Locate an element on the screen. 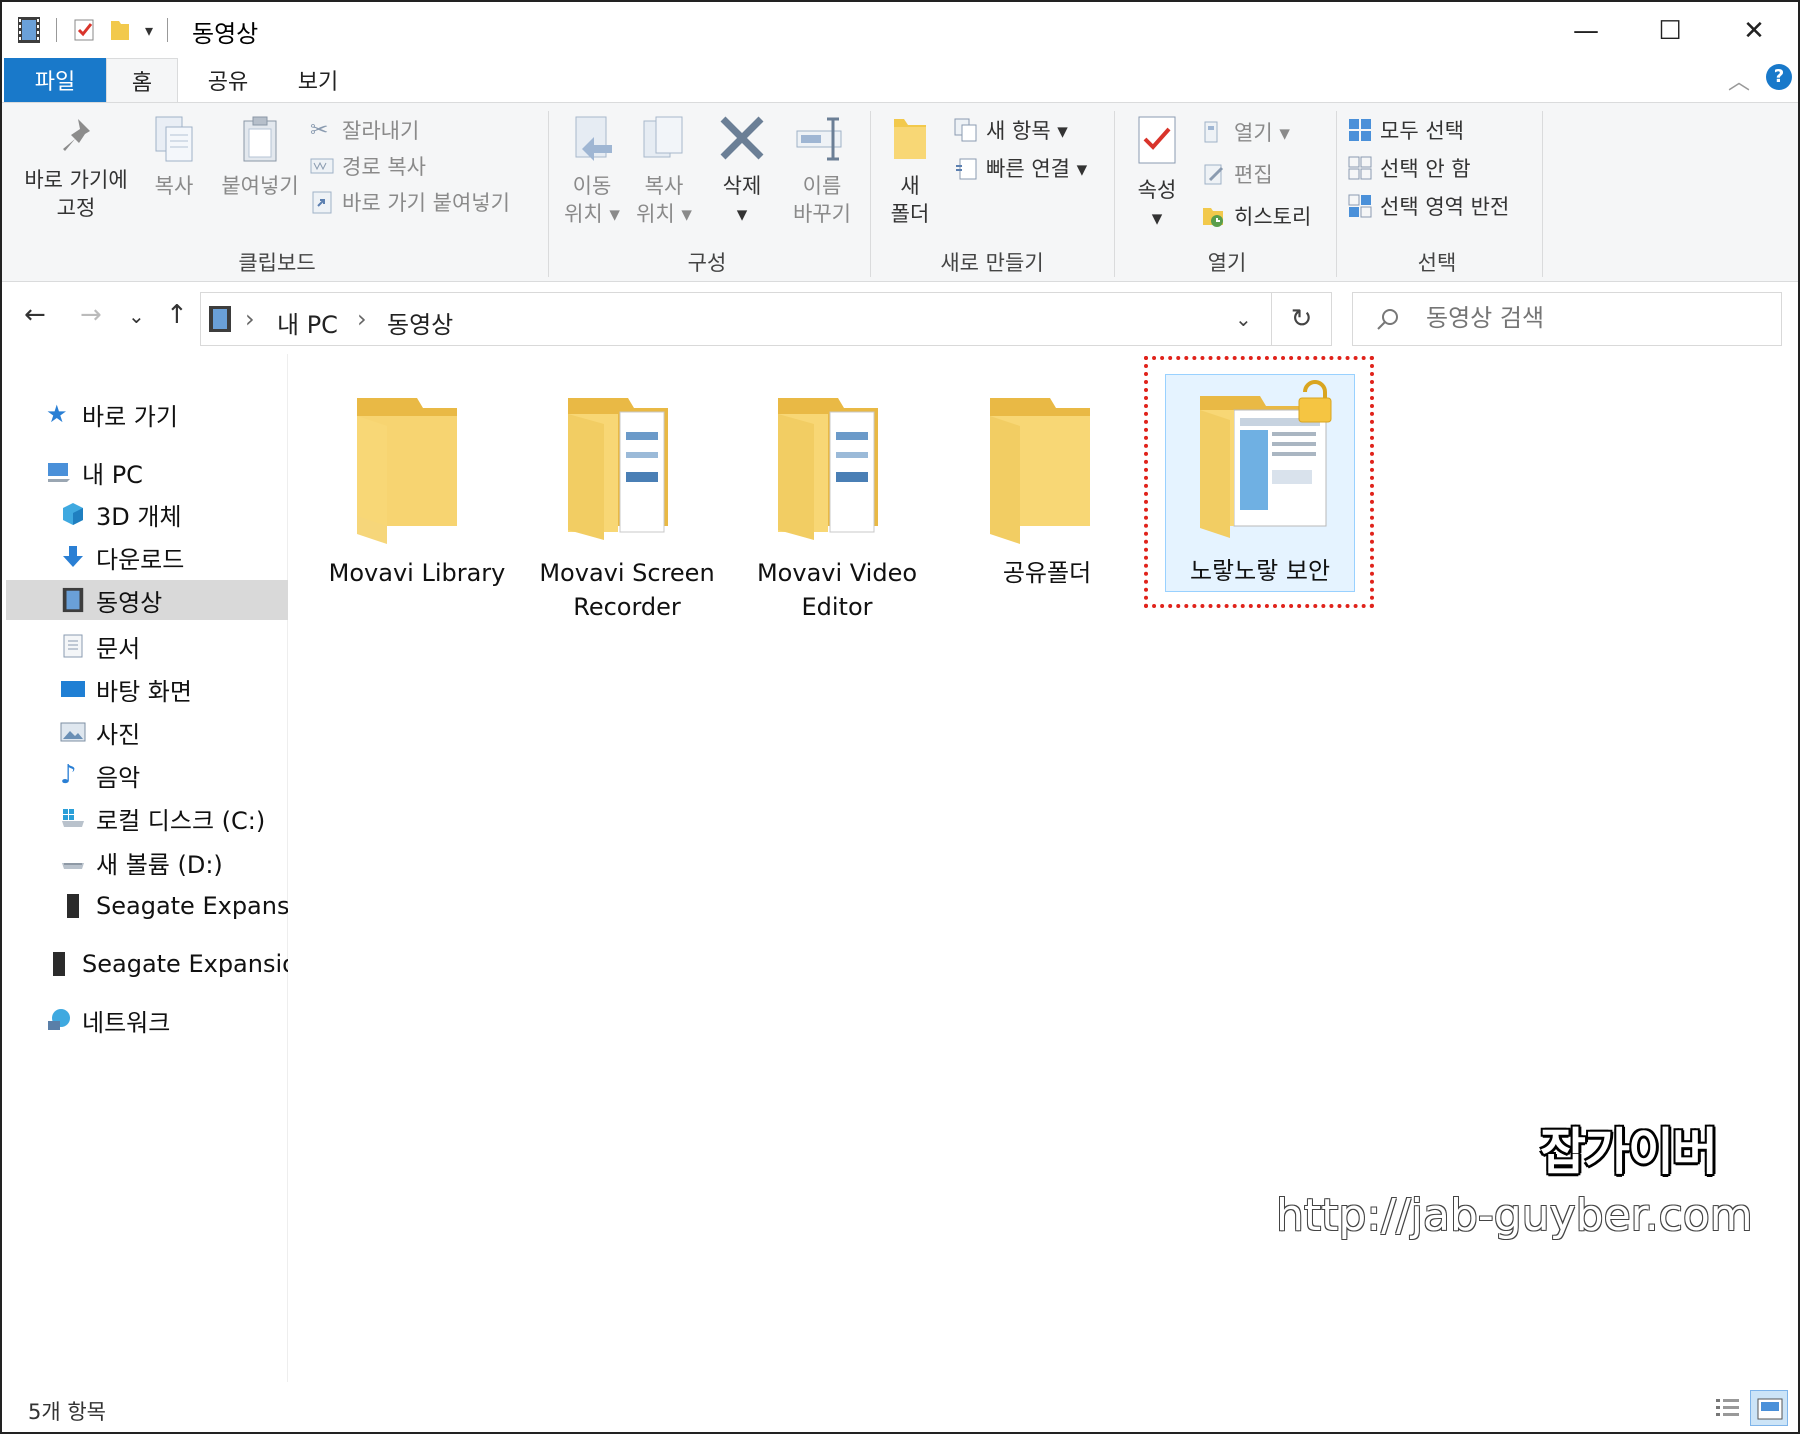  help-icon: ? is located at coordinates (1779, 77).